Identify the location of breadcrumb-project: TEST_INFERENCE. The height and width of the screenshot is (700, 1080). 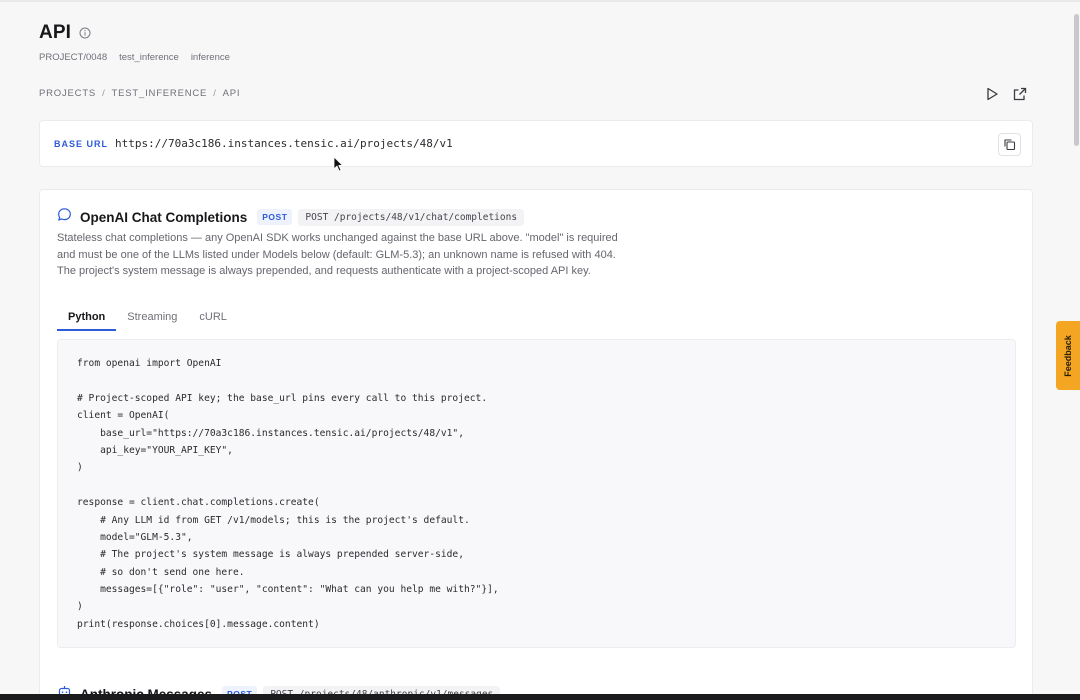
(160, 93).